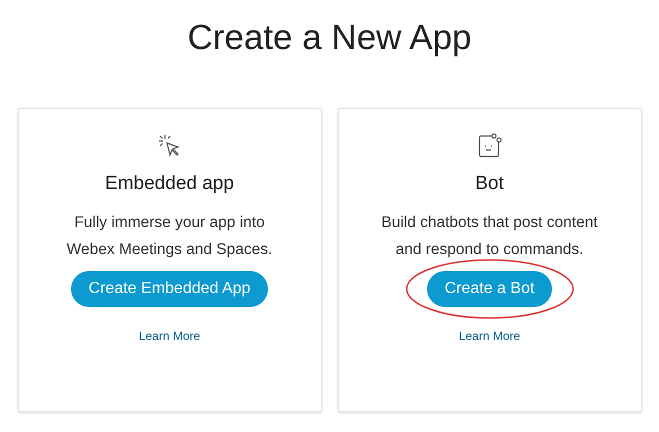 The image size is (659, 432). What do you see at coordinates (329, 38) in the screenshot?
I see `page-title: Create a New App` at bounding box center [329, 38].